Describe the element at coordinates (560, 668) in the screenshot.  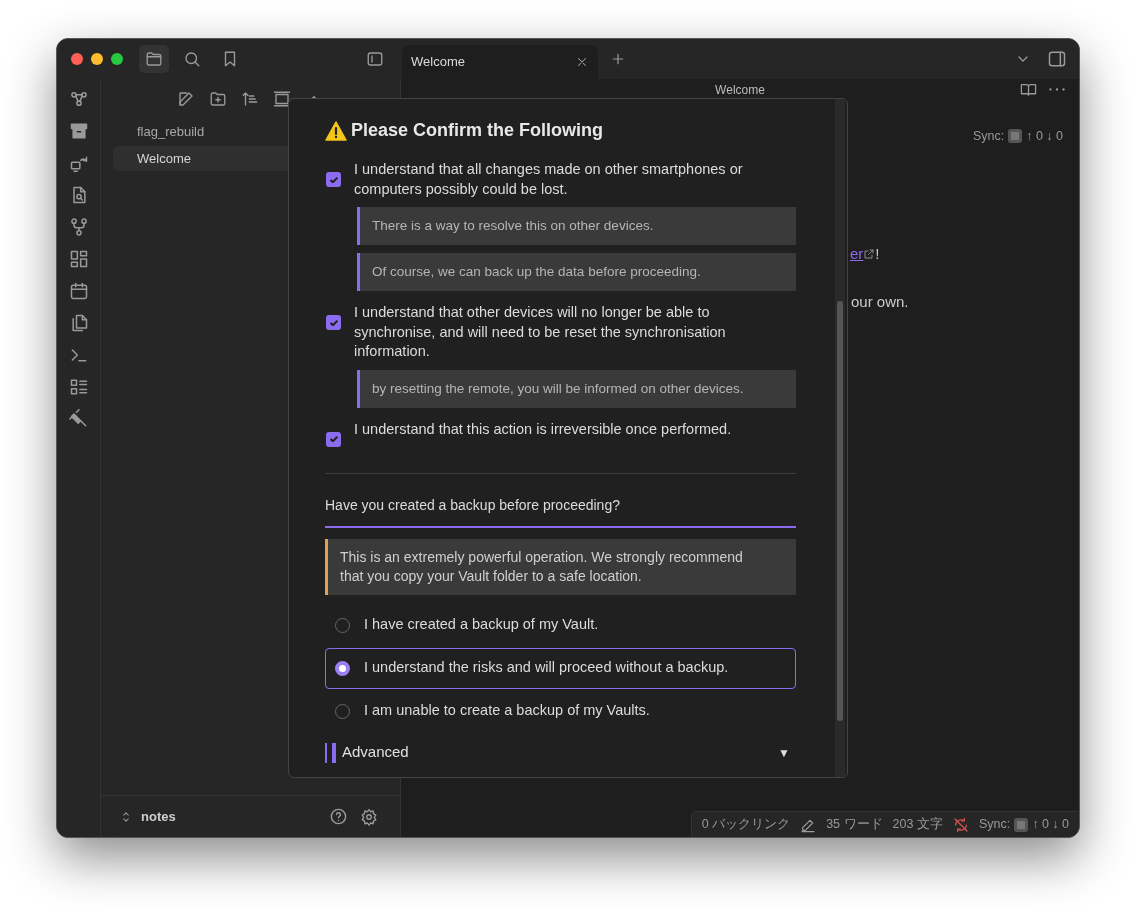
I see `radio-option: I understand the risks and will proceed without a backup.` at that location.